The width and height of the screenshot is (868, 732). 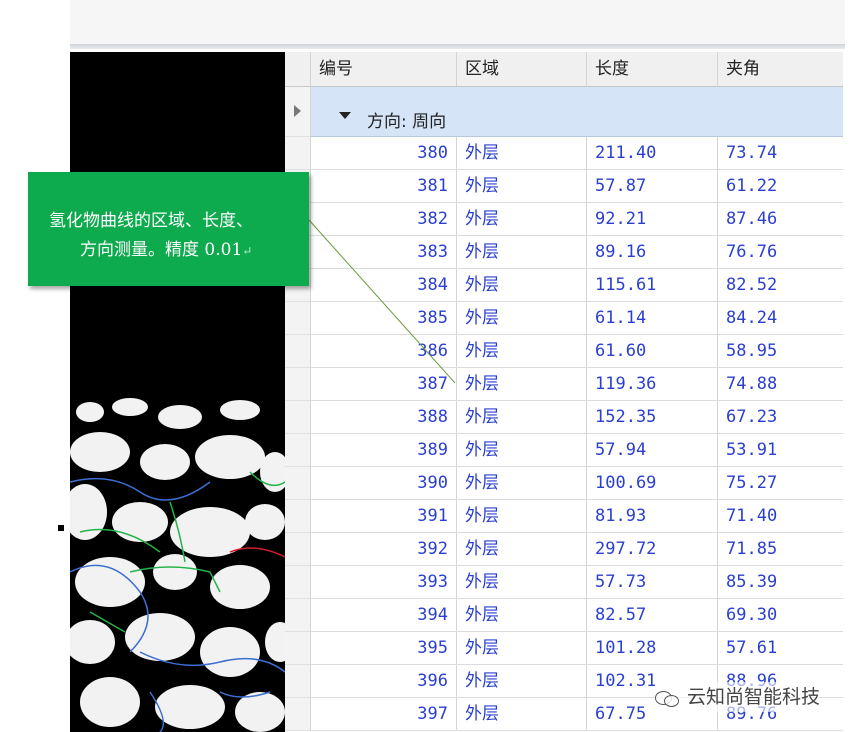 I want to click on cell-id: 389, so click(x=384, y=450).